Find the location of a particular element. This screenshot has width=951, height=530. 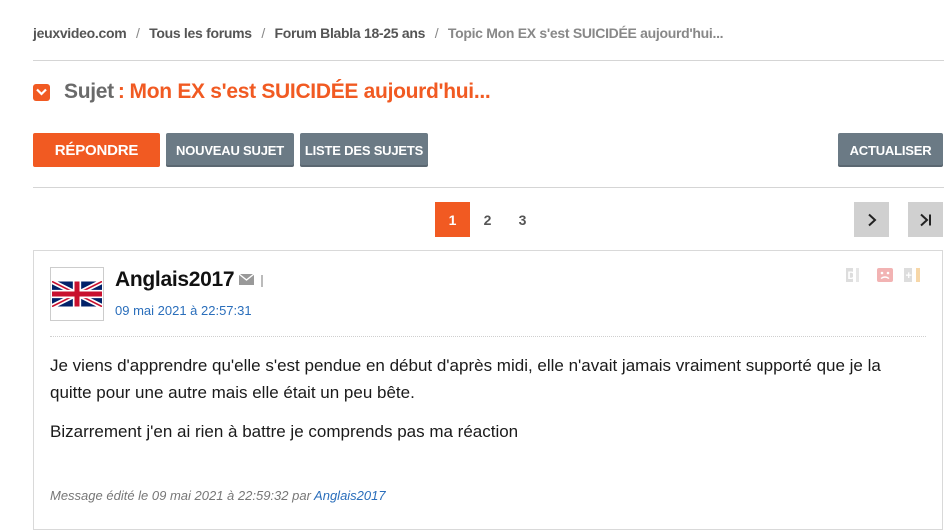

avatar is located at coordinates (77, 294).